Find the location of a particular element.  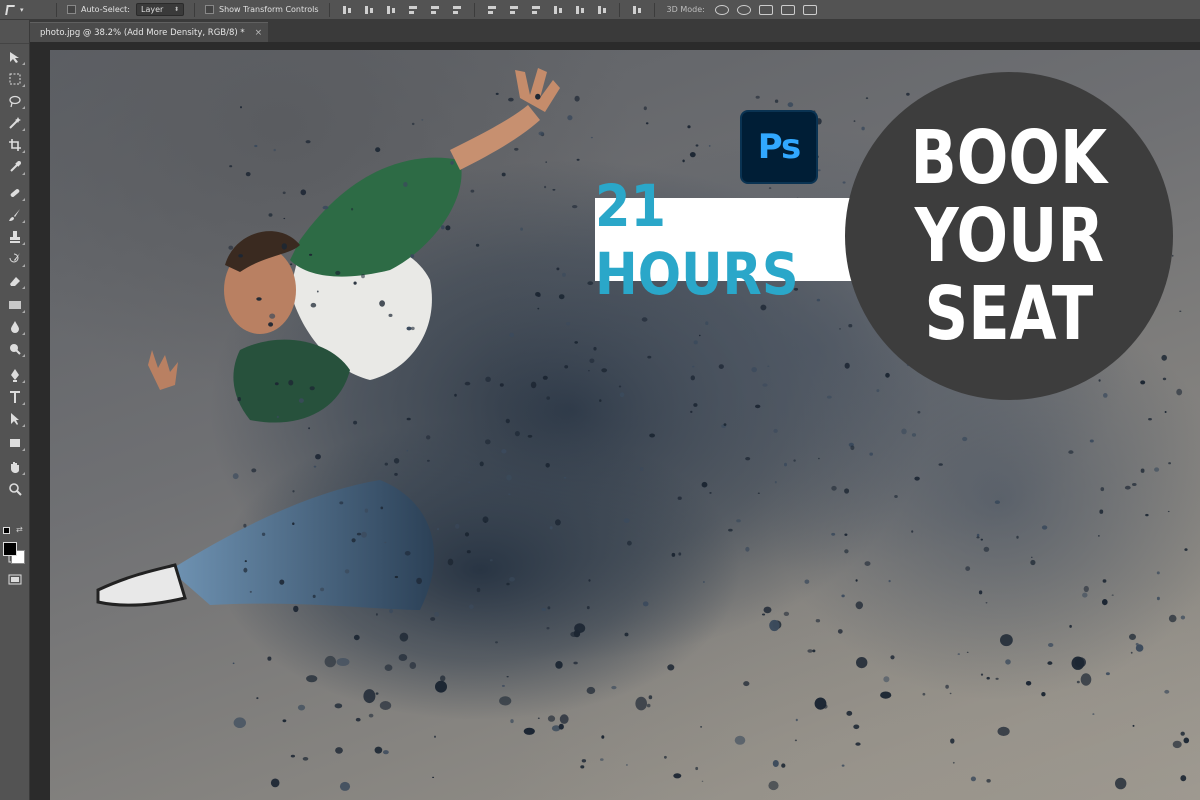

dodge-tool-button is located at coordinates (15, 349).